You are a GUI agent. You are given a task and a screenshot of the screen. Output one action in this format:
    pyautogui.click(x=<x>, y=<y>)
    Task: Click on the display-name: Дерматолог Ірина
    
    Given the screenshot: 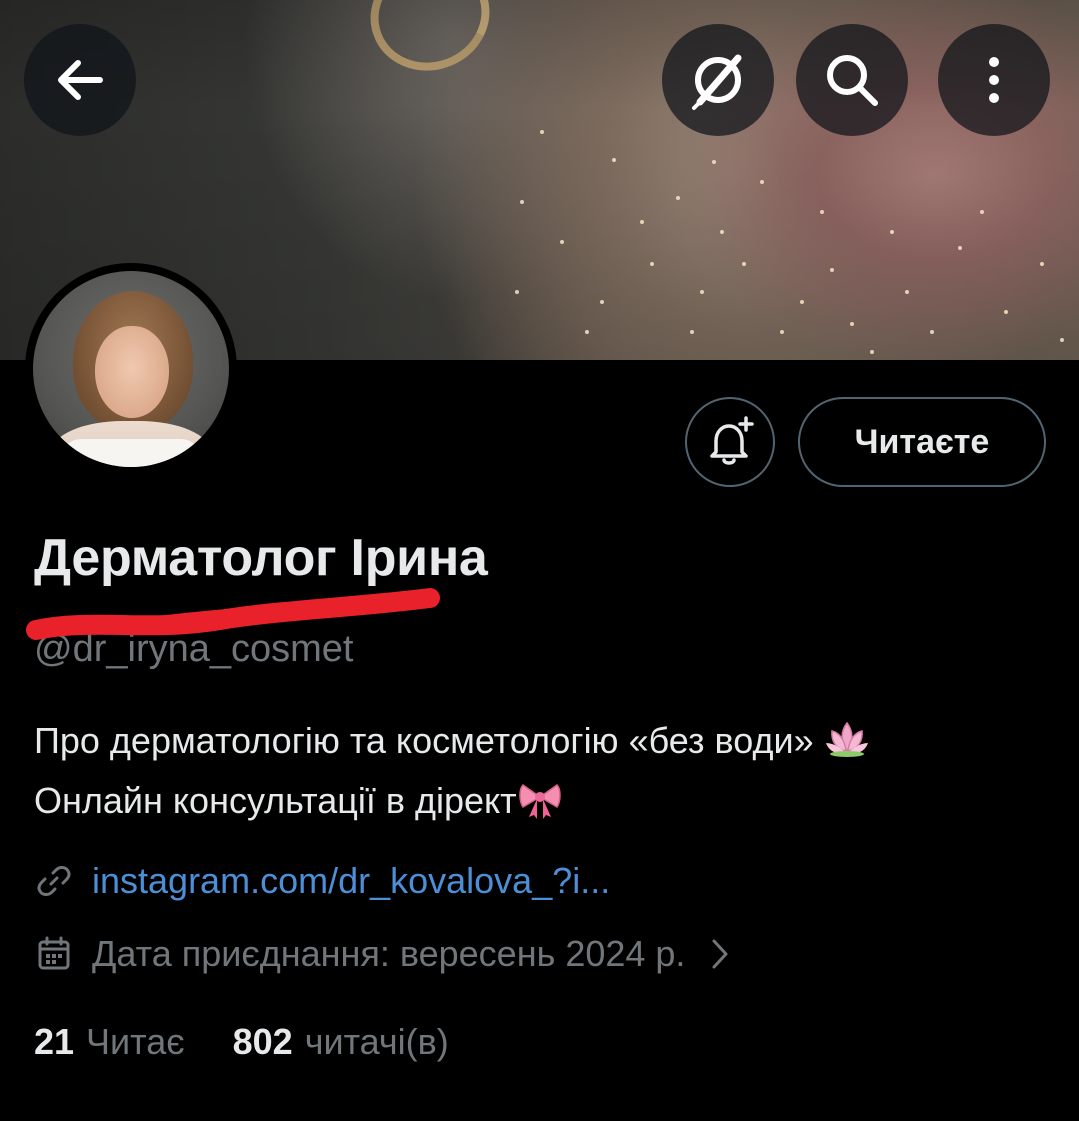 What is the action you would take?
    pyautogui.click(x=261, y=558)
    